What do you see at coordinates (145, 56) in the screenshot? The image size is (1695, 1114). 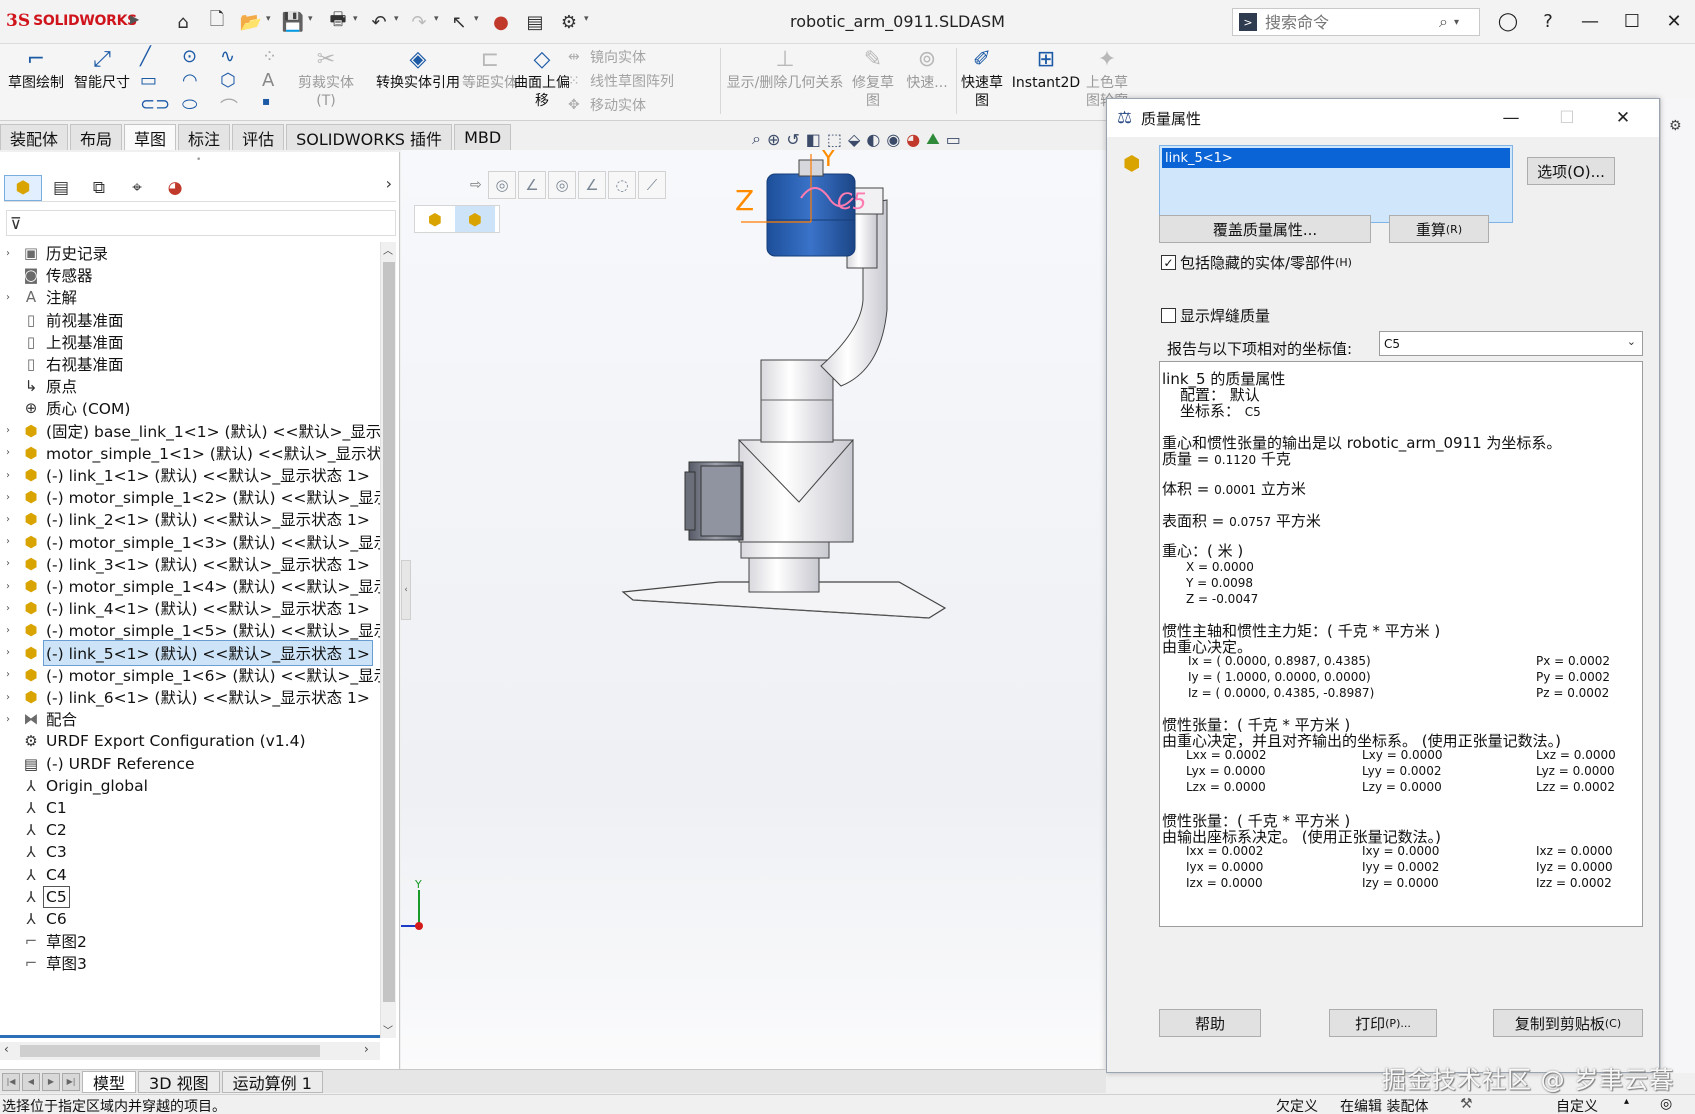 I see `line-icon: ╱` at bounding box center [145, 56].